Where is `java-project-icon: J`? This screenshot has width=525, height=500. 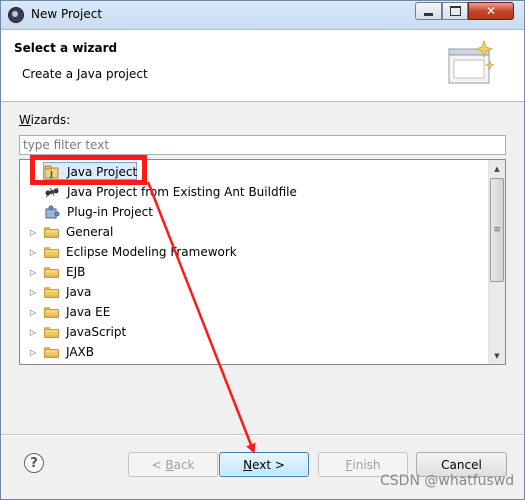
java-project-icon: J is located at coordinates (52, 172).